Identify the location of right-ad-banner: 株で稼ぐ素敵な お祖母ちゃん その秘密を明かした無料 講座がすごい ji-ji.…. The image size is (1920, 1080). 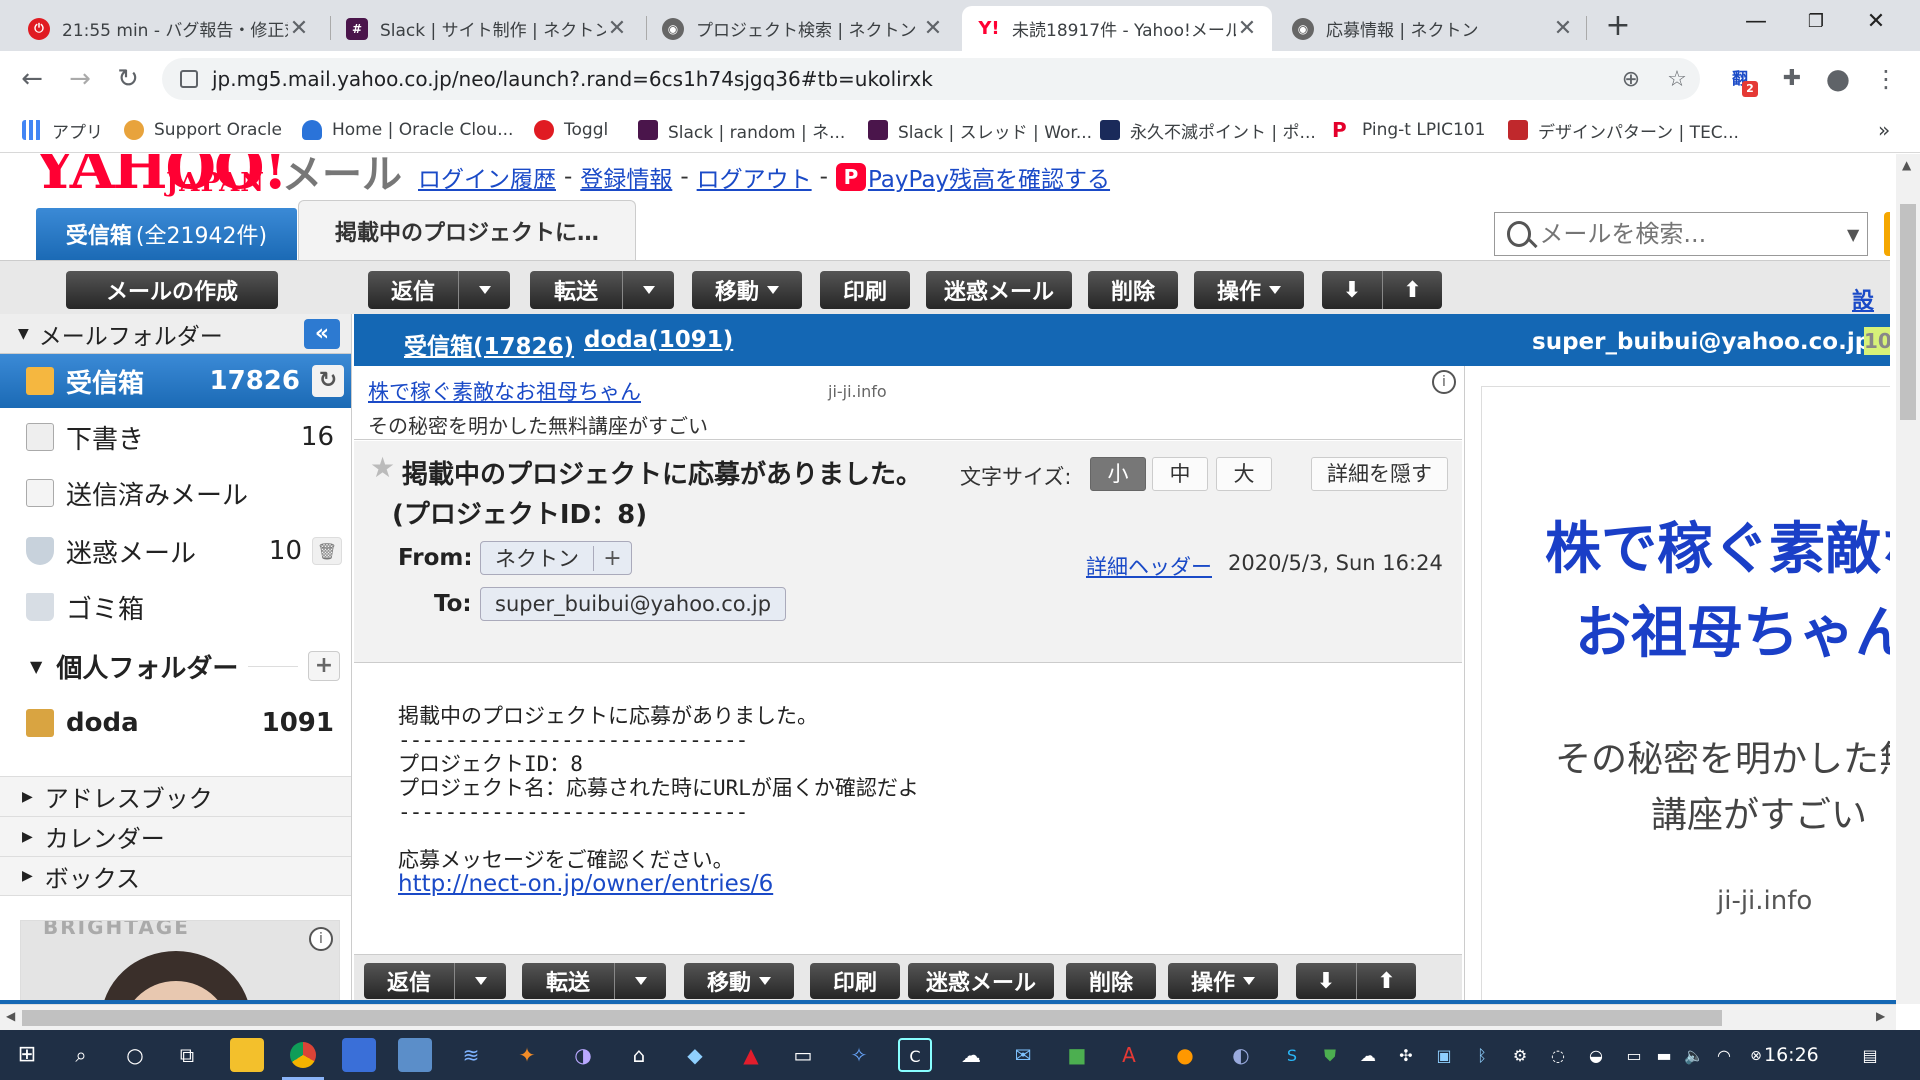
(1677, 685).